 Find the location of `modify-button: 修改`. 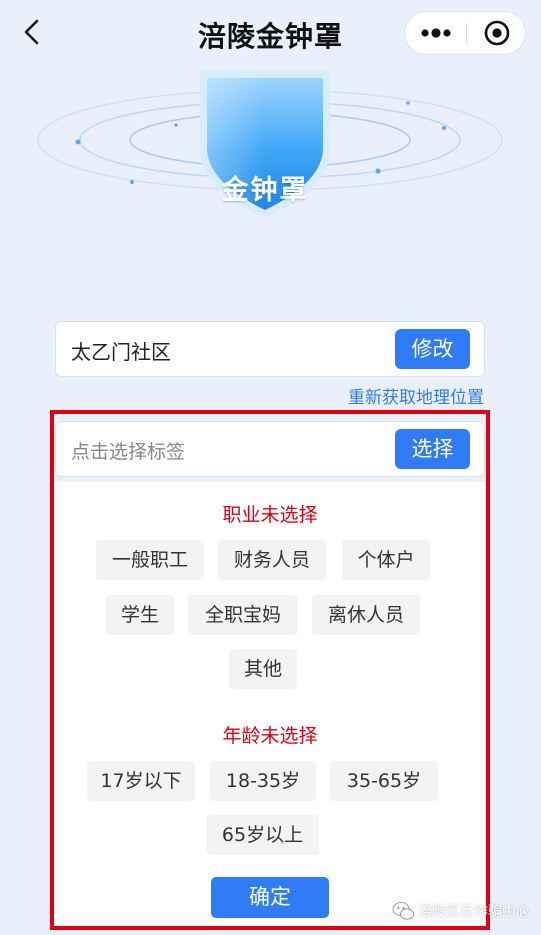

modify-button: 修改 is located at coordinates (432, 349).